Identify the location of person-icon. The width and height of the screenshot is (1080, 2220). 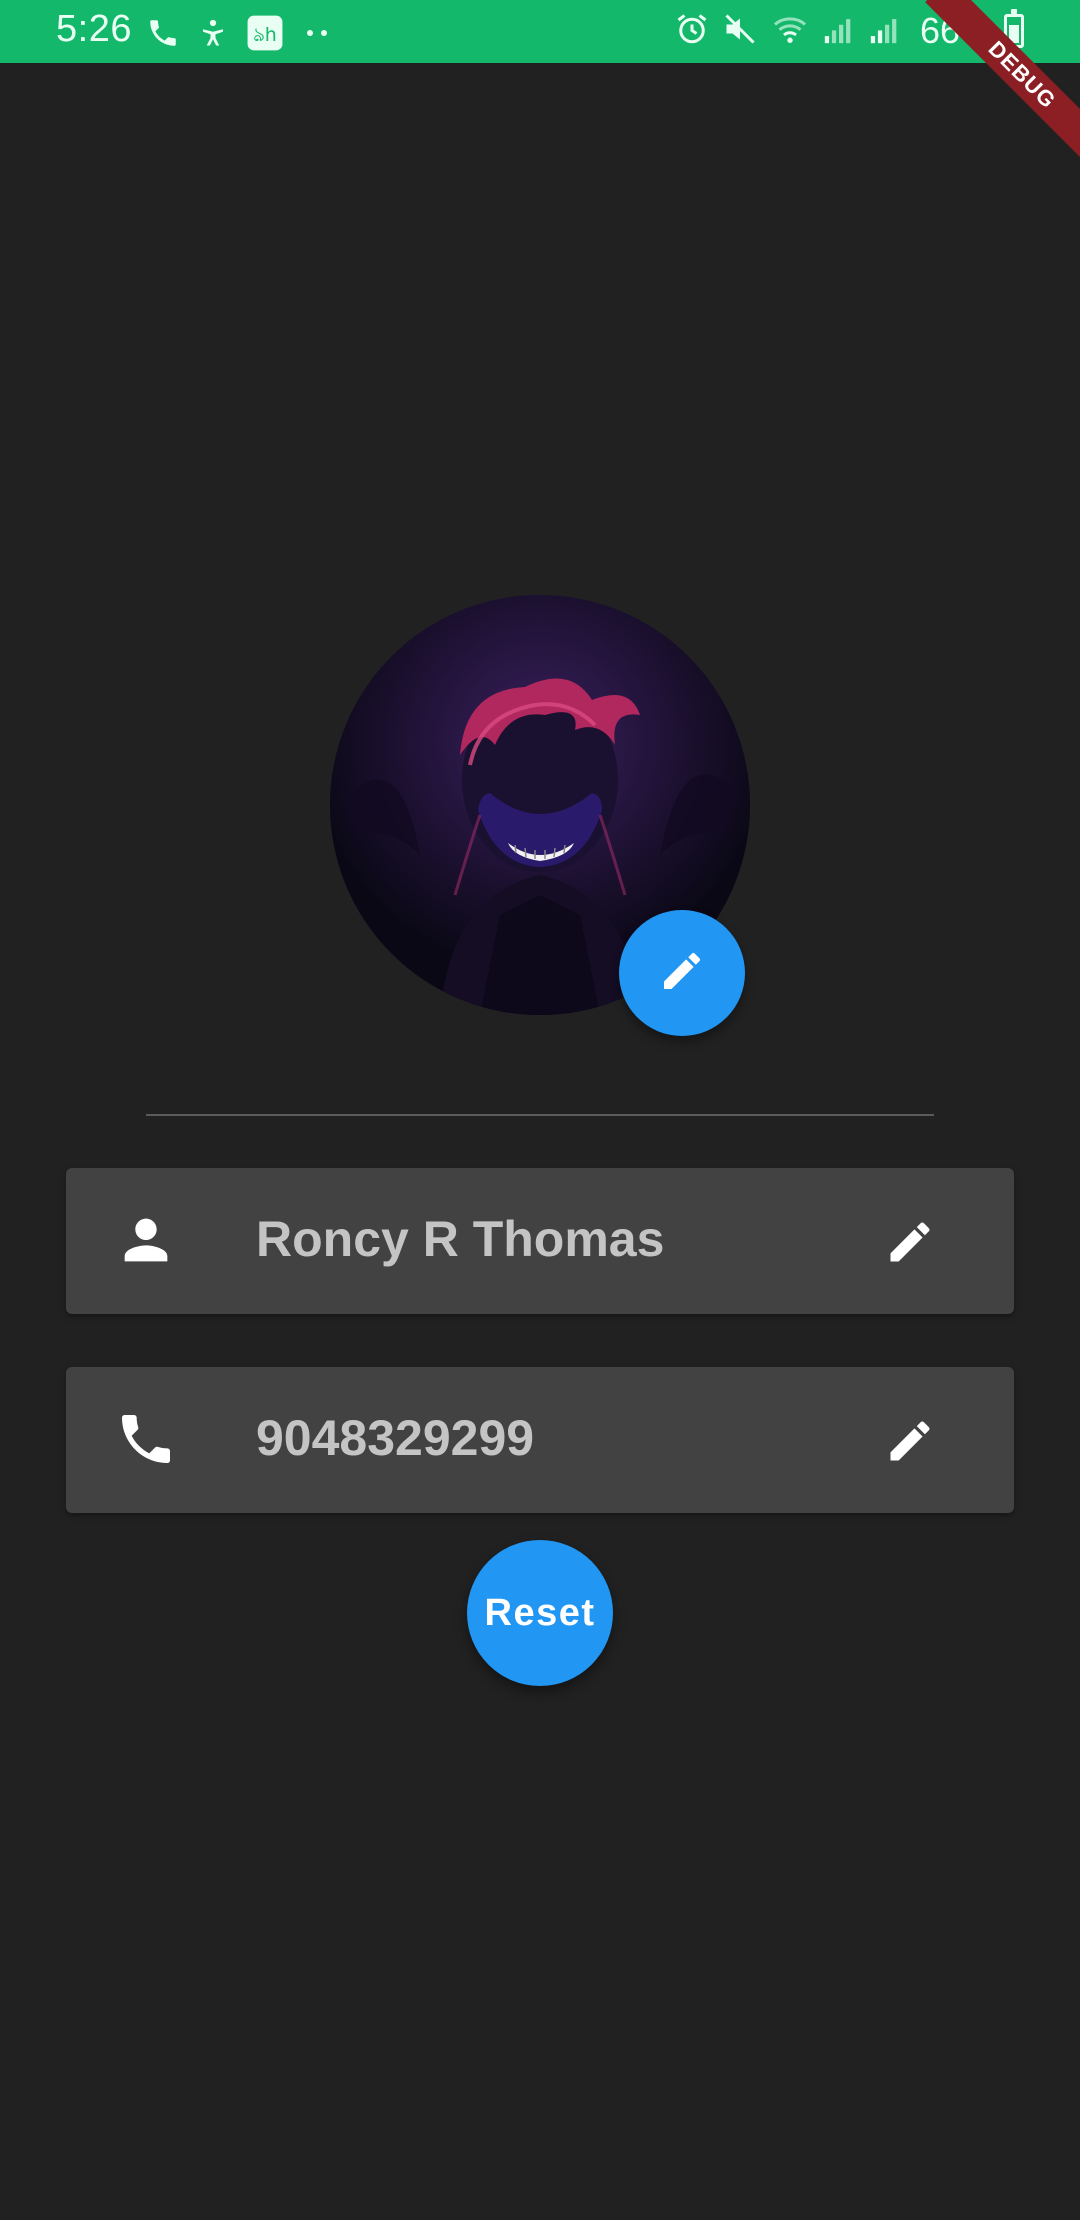
(146, 1240).